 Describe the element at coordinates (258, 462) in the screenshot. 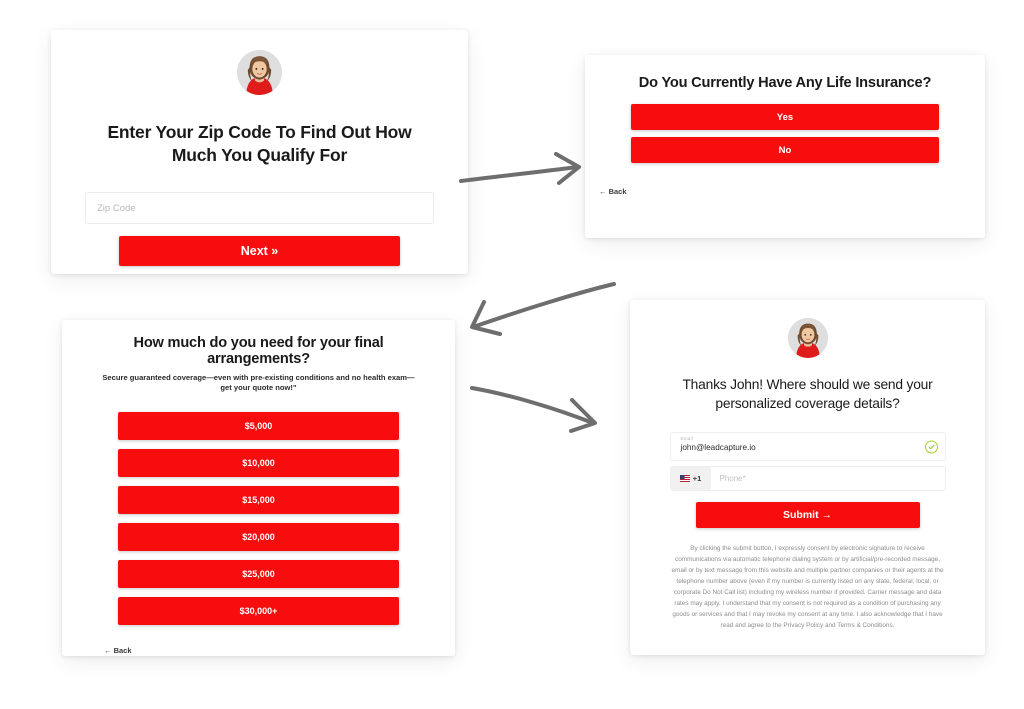

I see `amount-option-10000: $10,000` at that location.